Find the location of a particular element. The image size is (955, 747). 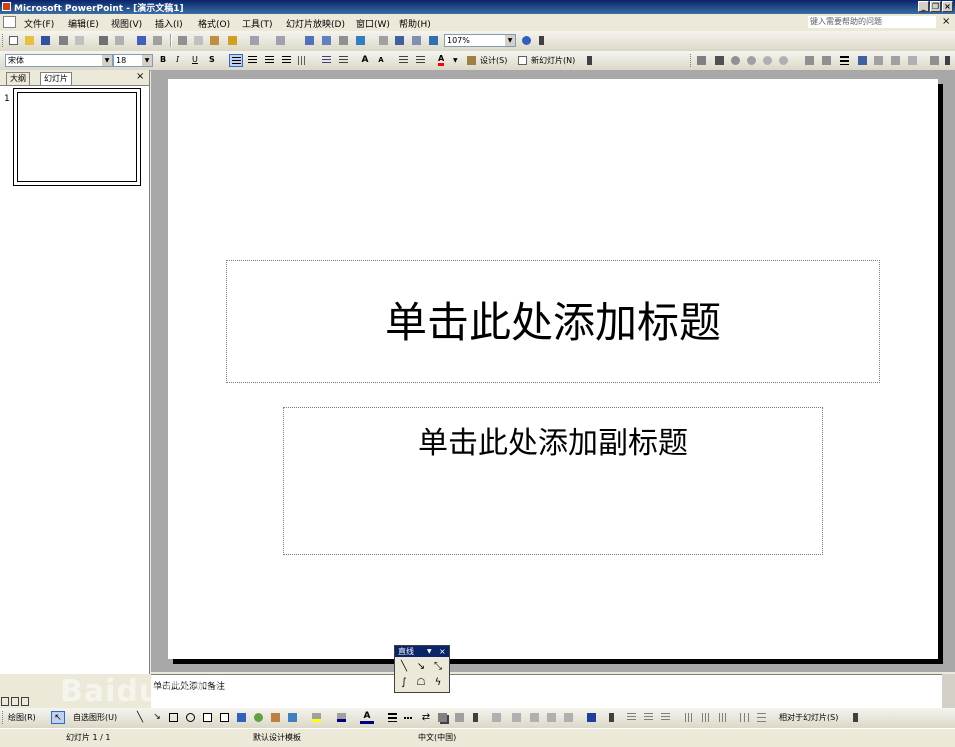

align-bottom-icon is located at coordinates (724, 717).